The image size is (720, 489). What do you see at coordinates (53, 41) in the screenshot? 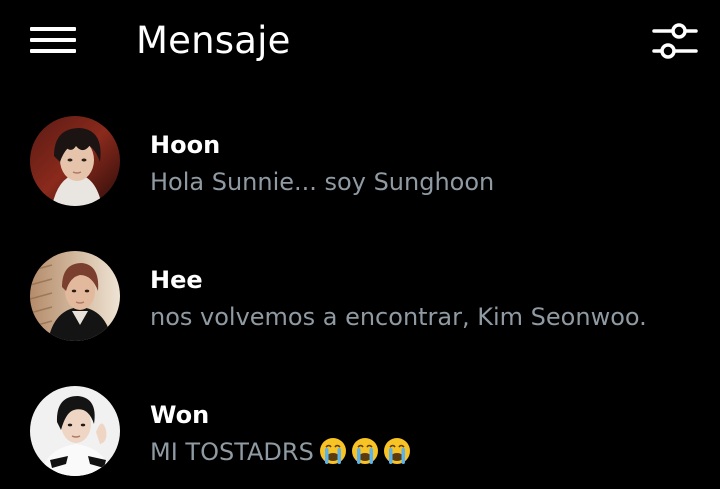
I see `menu-button` at bounding box center [53, 41].